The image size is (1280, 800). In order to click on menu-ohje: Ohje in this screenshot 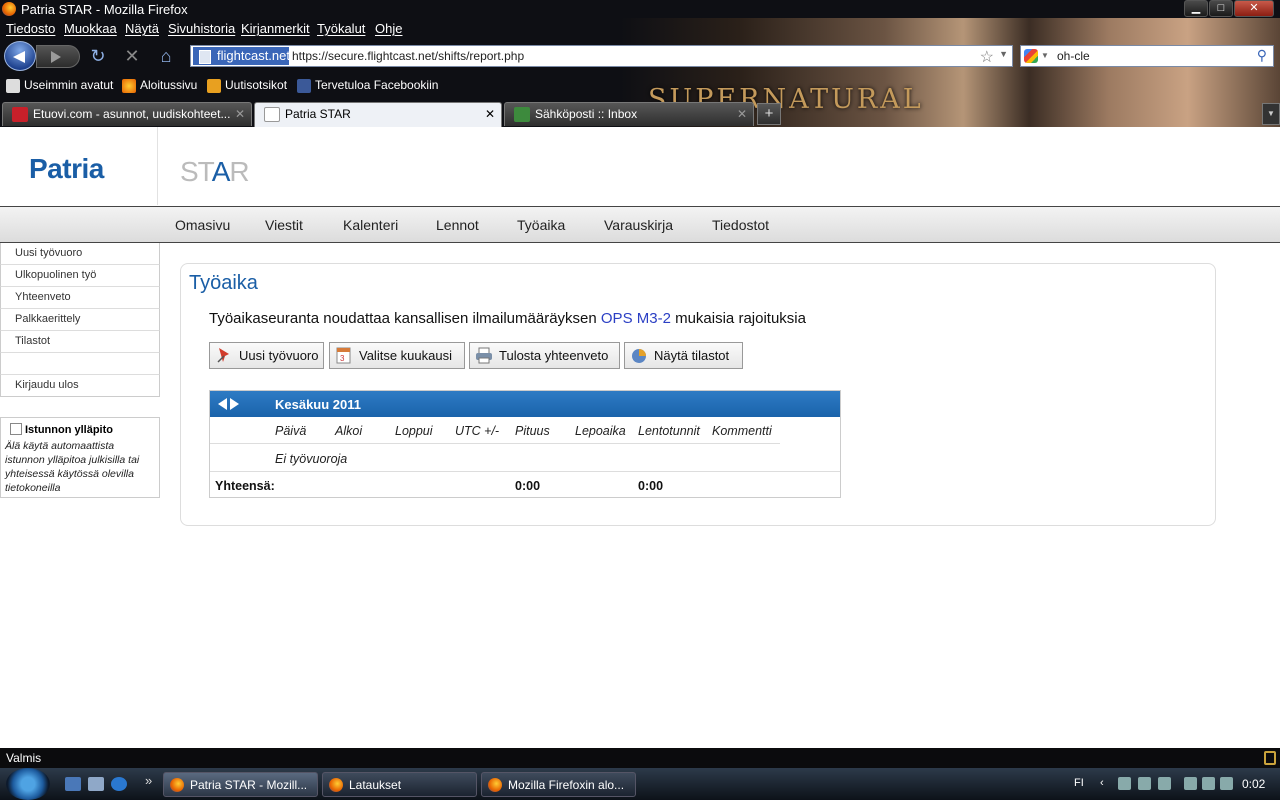, I will do `click(388, 28)`.